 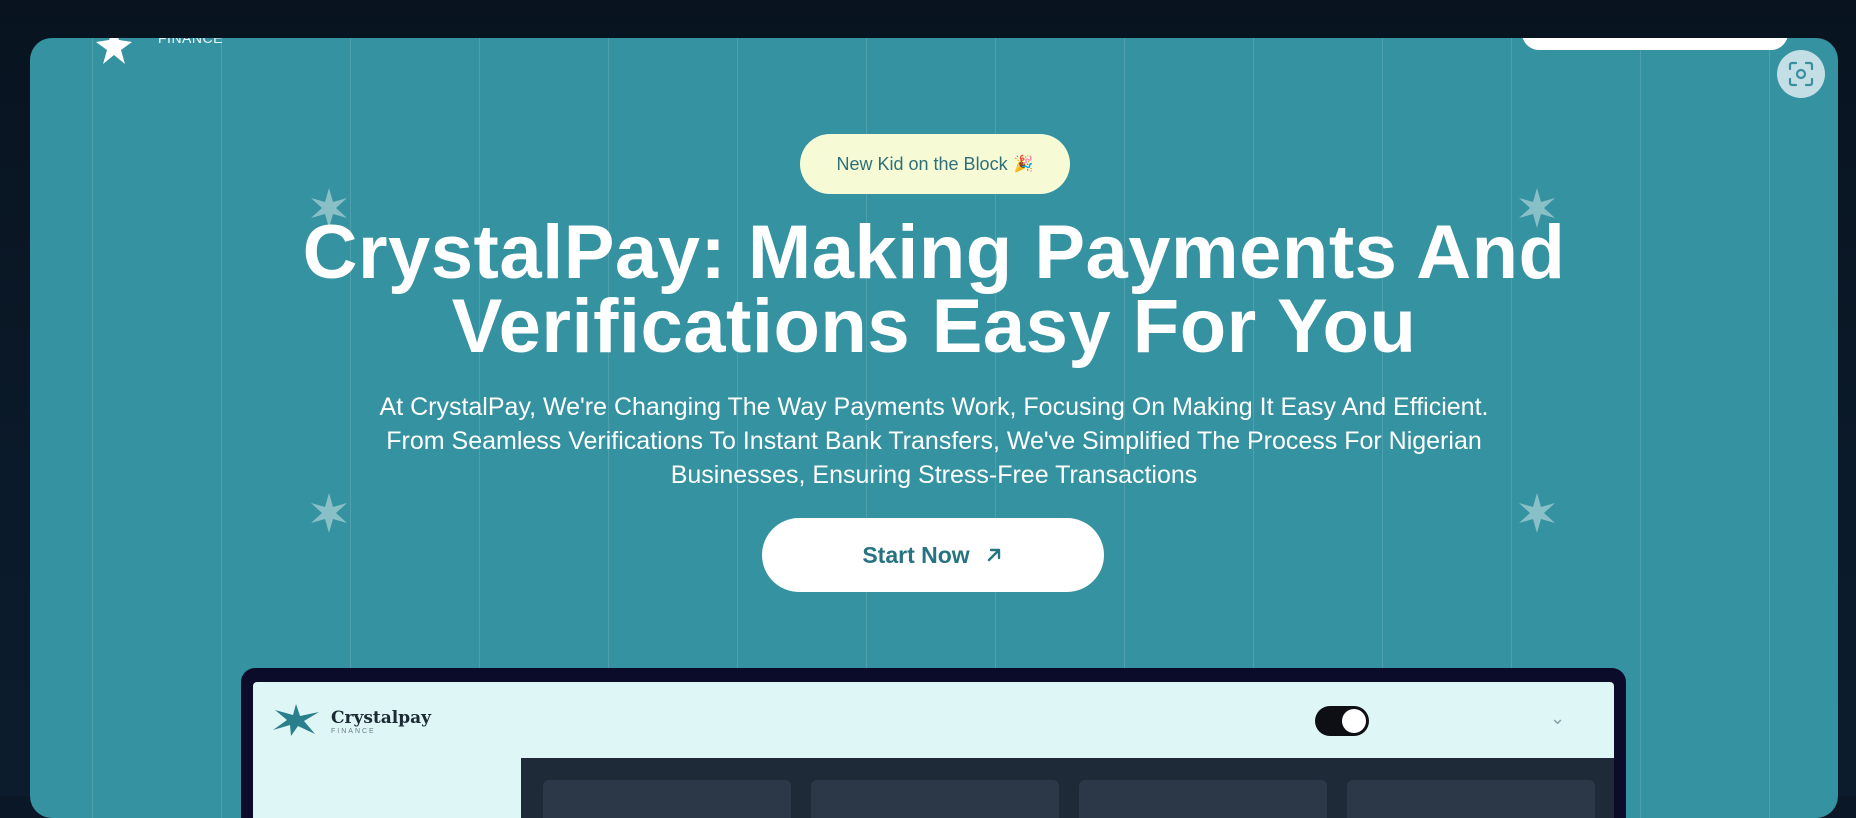 I want to click on start-now-button: Start Now, so click(x=933, y=555).